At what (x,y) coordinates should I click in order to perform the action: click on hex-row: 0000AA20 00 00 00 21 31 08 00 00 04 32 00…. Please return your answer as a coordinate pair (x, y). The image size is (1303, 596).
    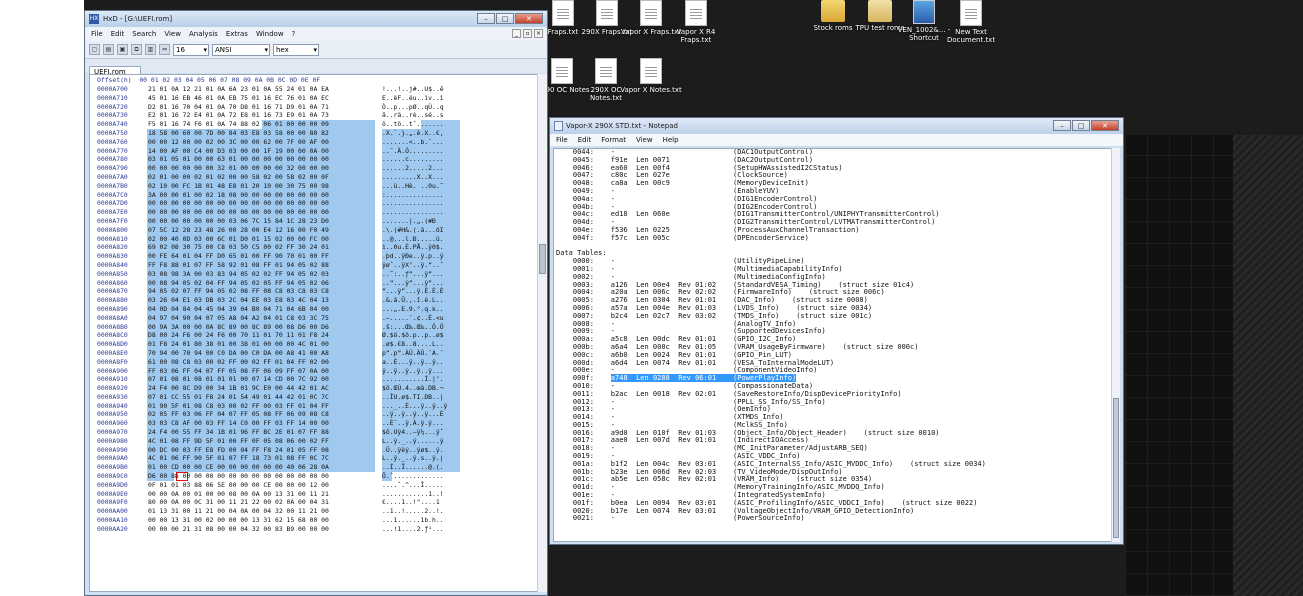
    Looking at the image, I should click on (314, 529).